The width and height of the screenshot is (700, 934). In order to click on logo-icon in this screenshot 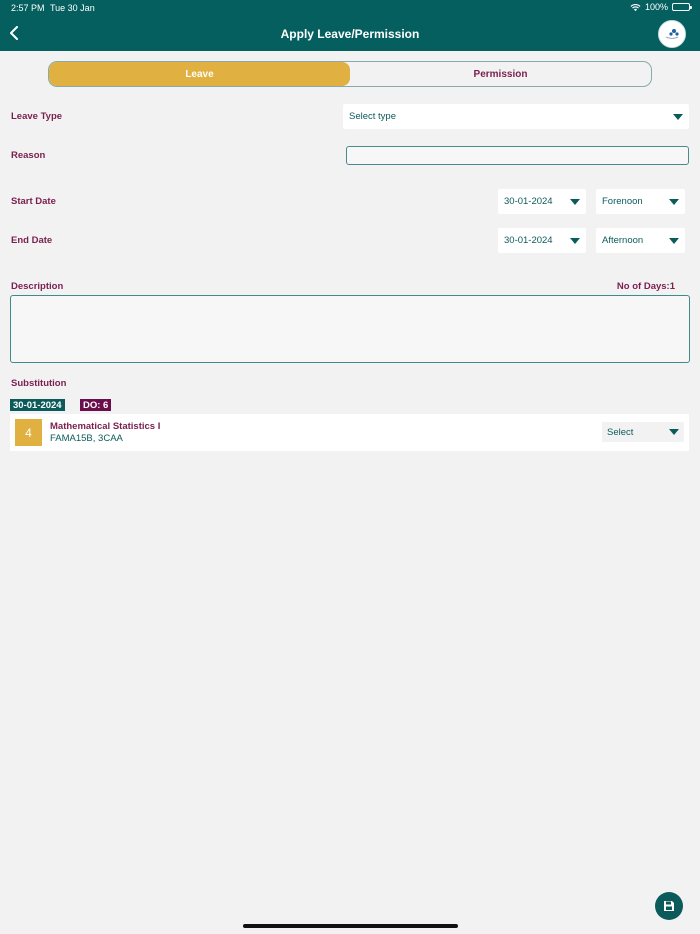, I will do `click(672, 34)`.